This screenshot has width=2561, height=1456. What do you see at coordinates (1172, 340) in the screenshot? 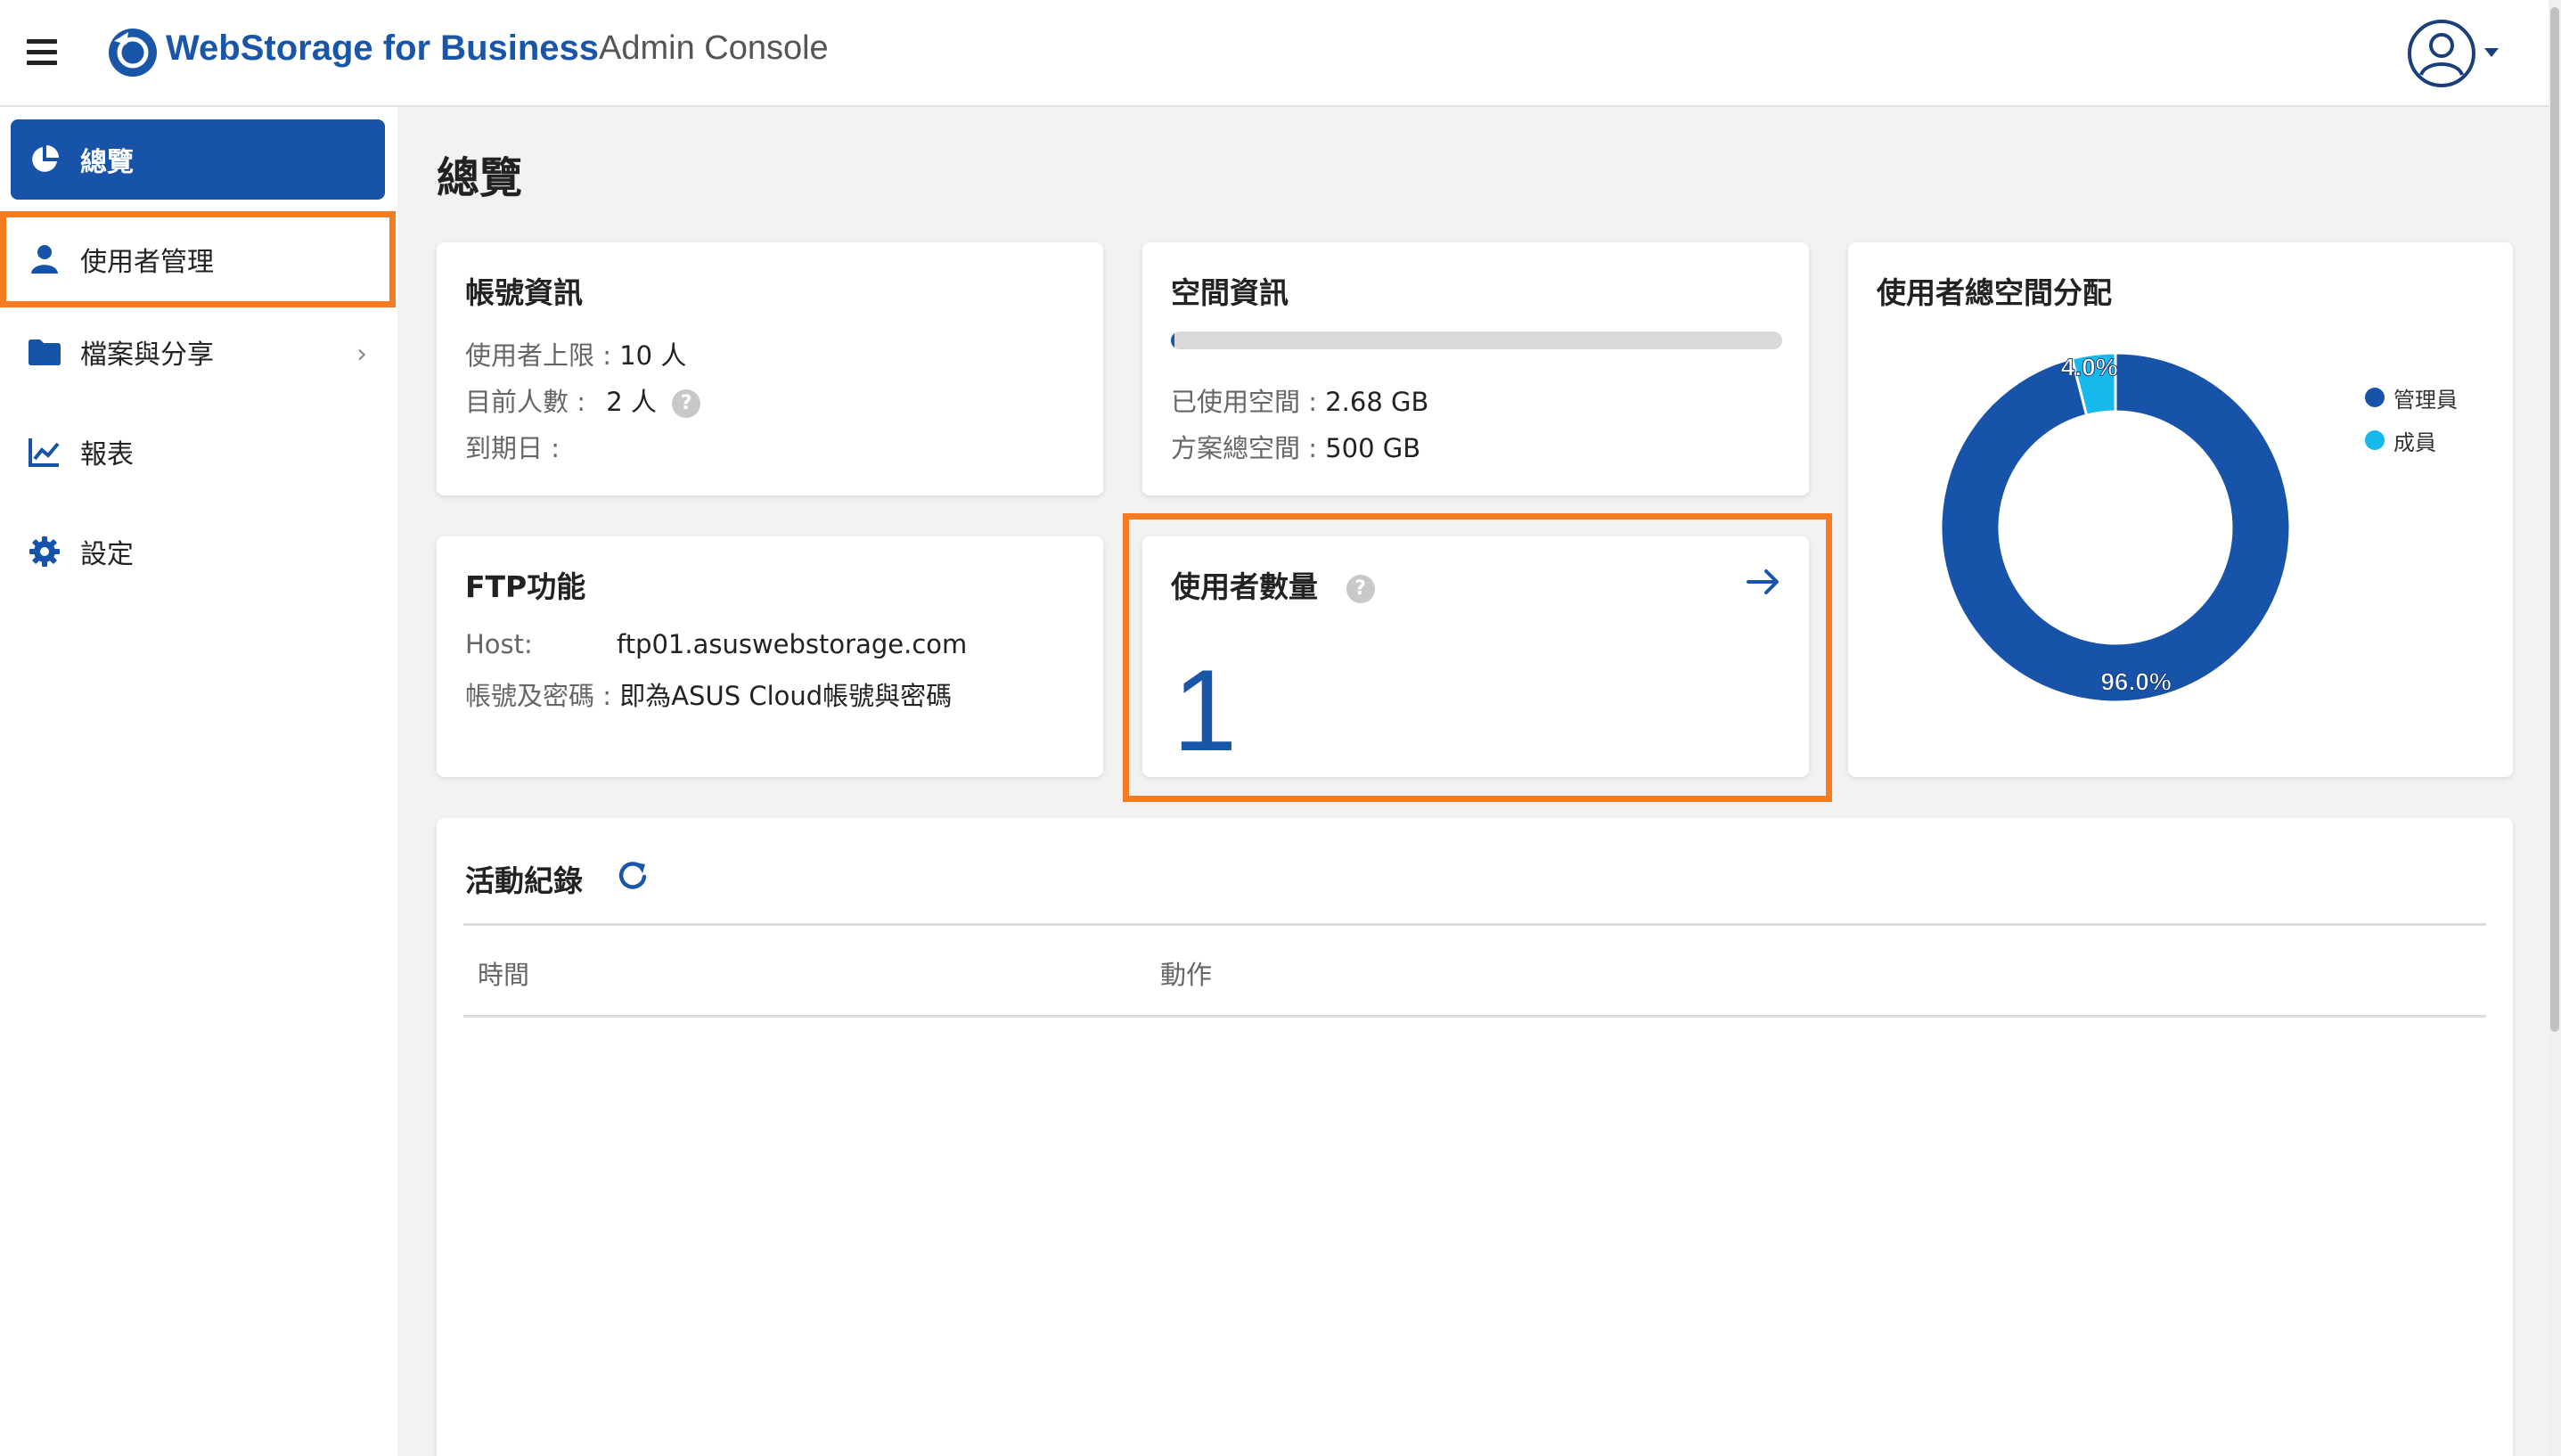
I see `storage-progress-fill` at bounding box center [1172, 340].